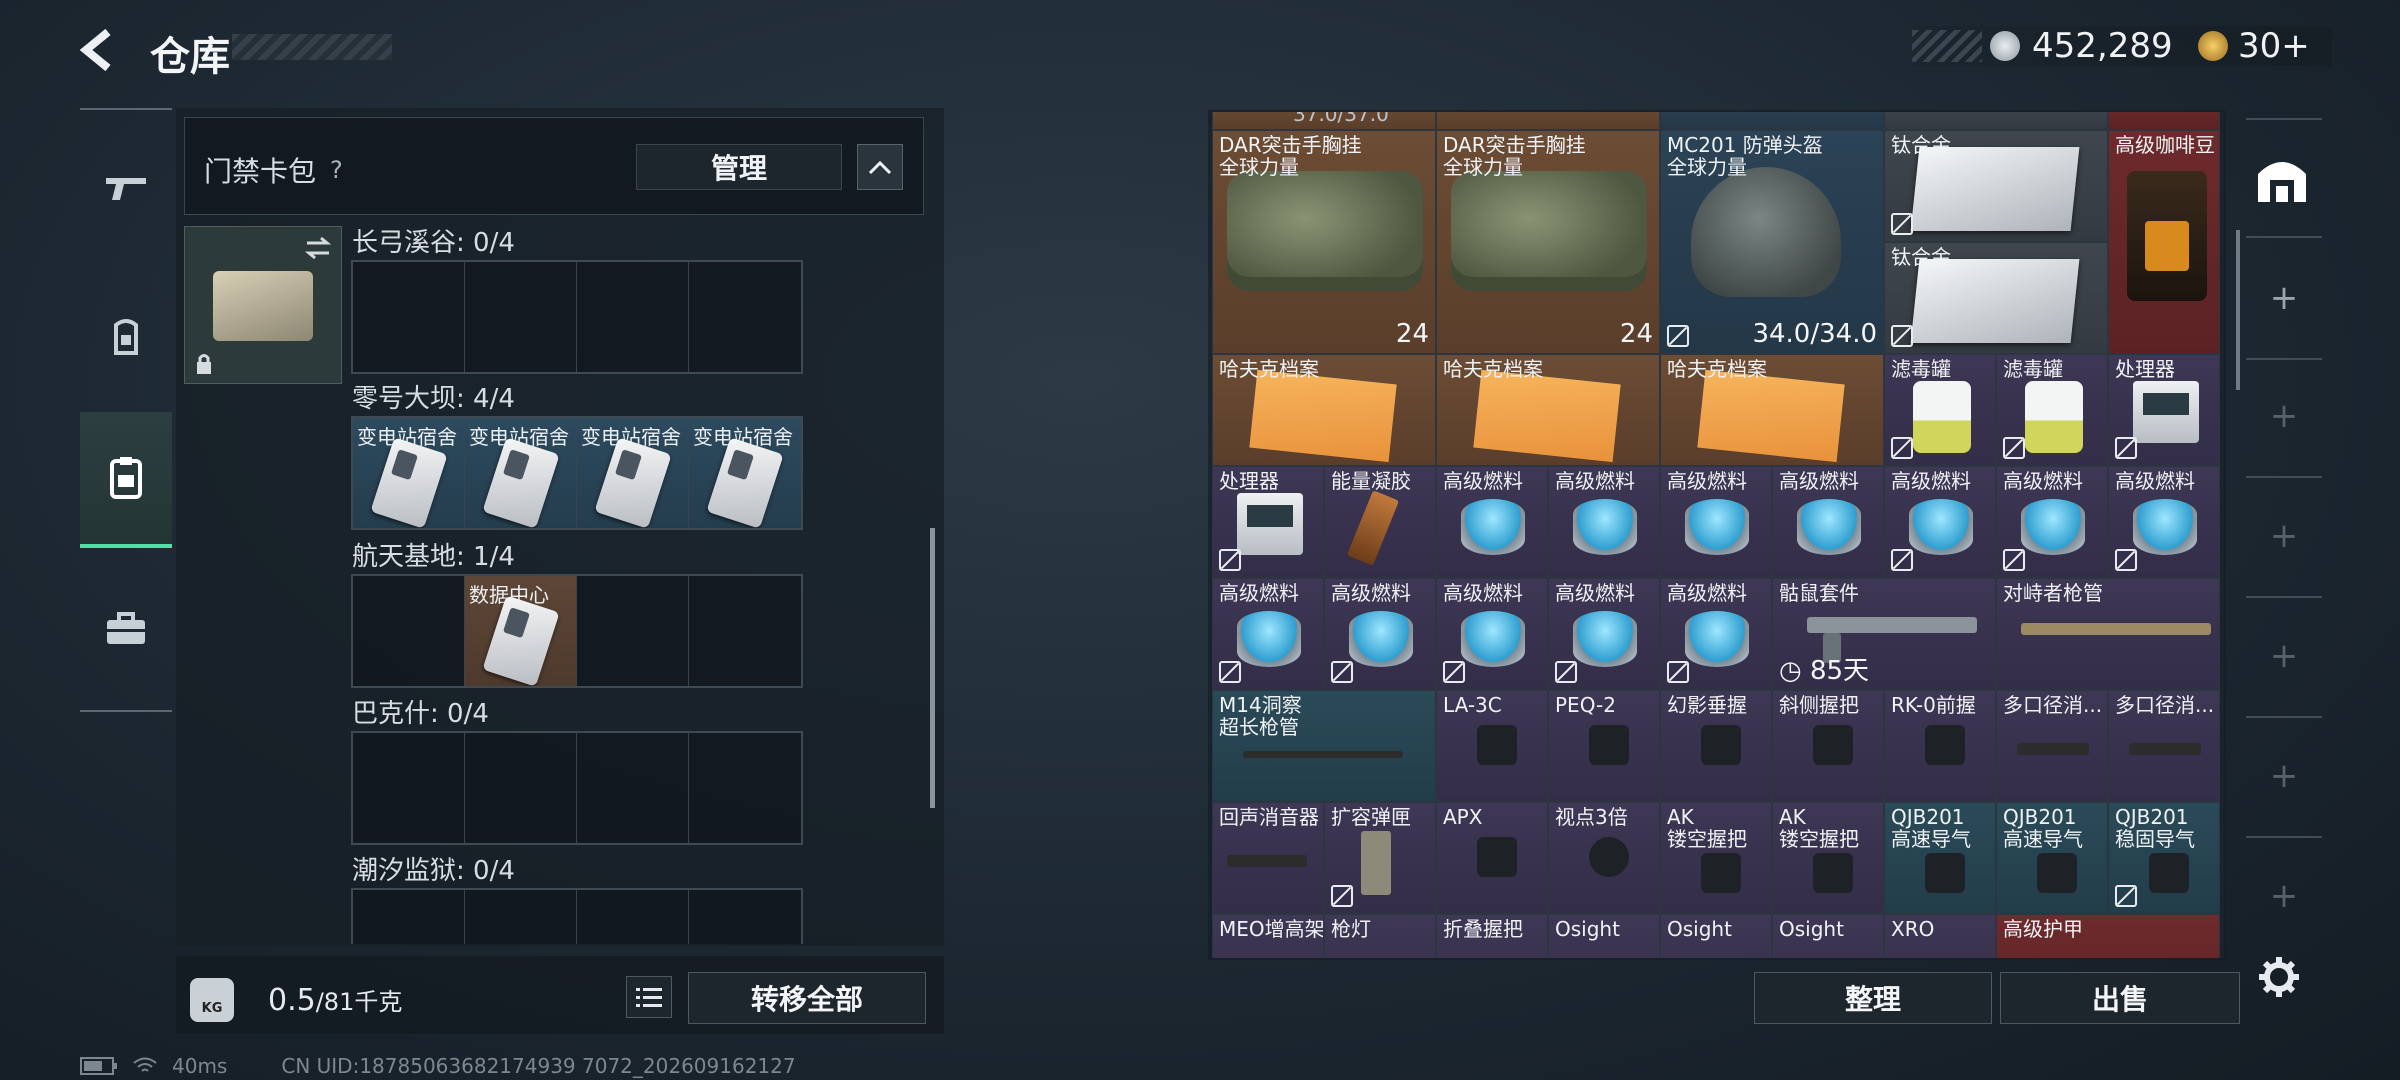 The image size is (2400, 1080). I want to click on grid-item: LA-3C, so click(1492, 746).